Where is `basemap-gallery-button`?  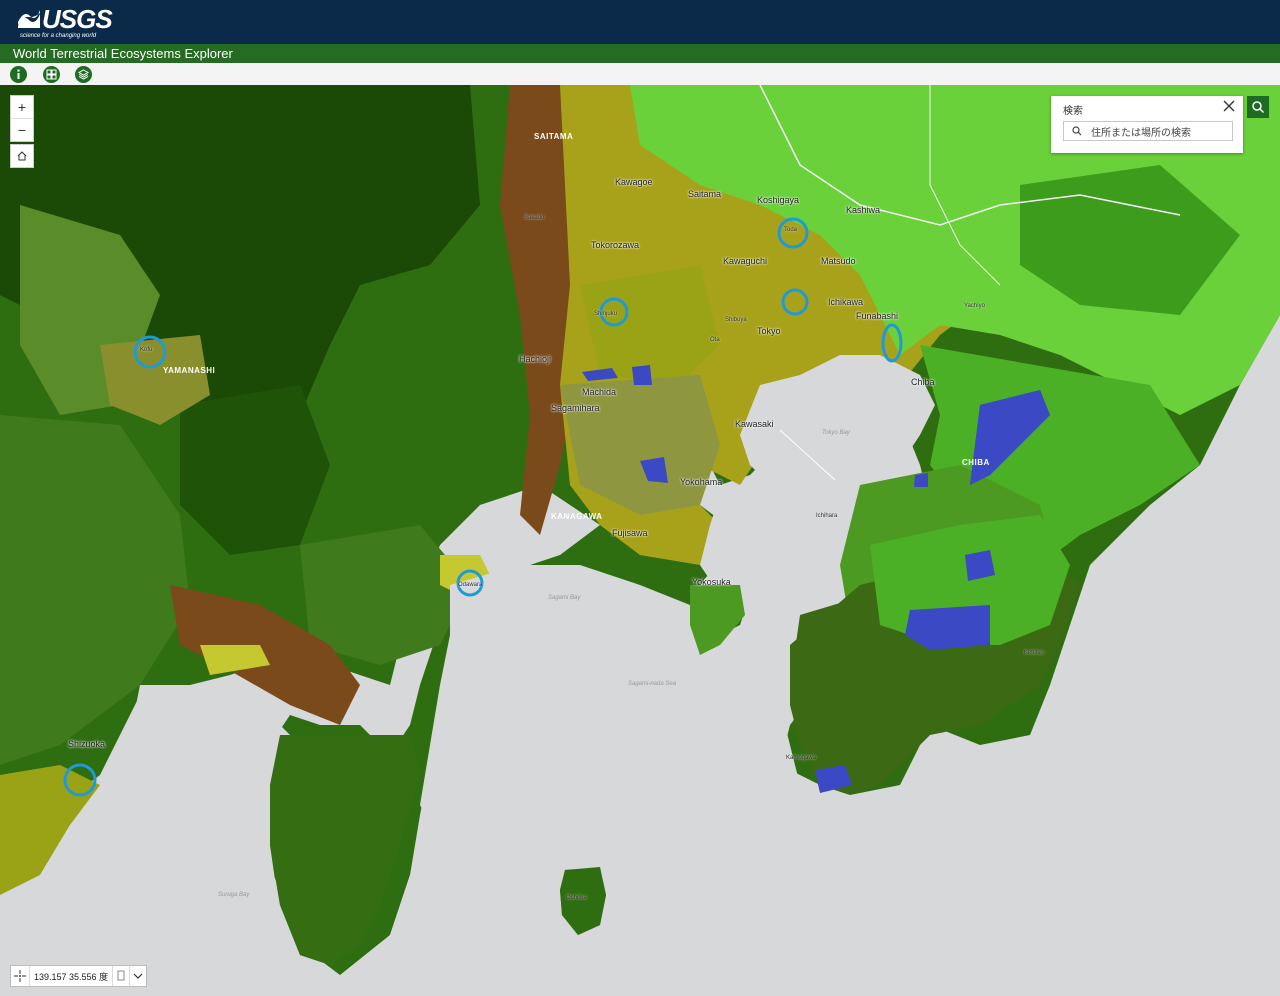 basemap-gallery-button is located at coordinates (51, 74).